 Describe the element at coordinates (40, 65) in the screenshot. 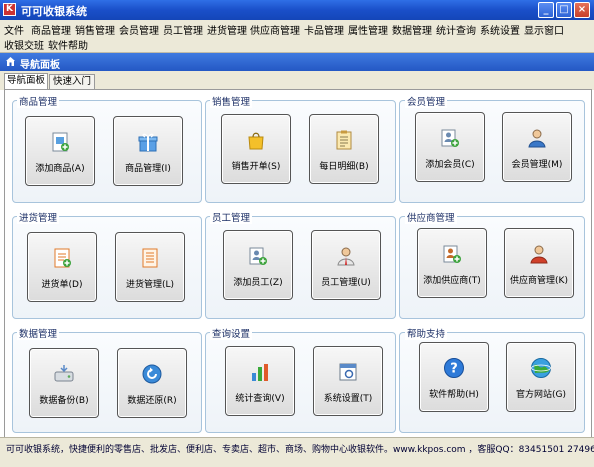

I see `nav-panel-title: 导航面板` at that location.